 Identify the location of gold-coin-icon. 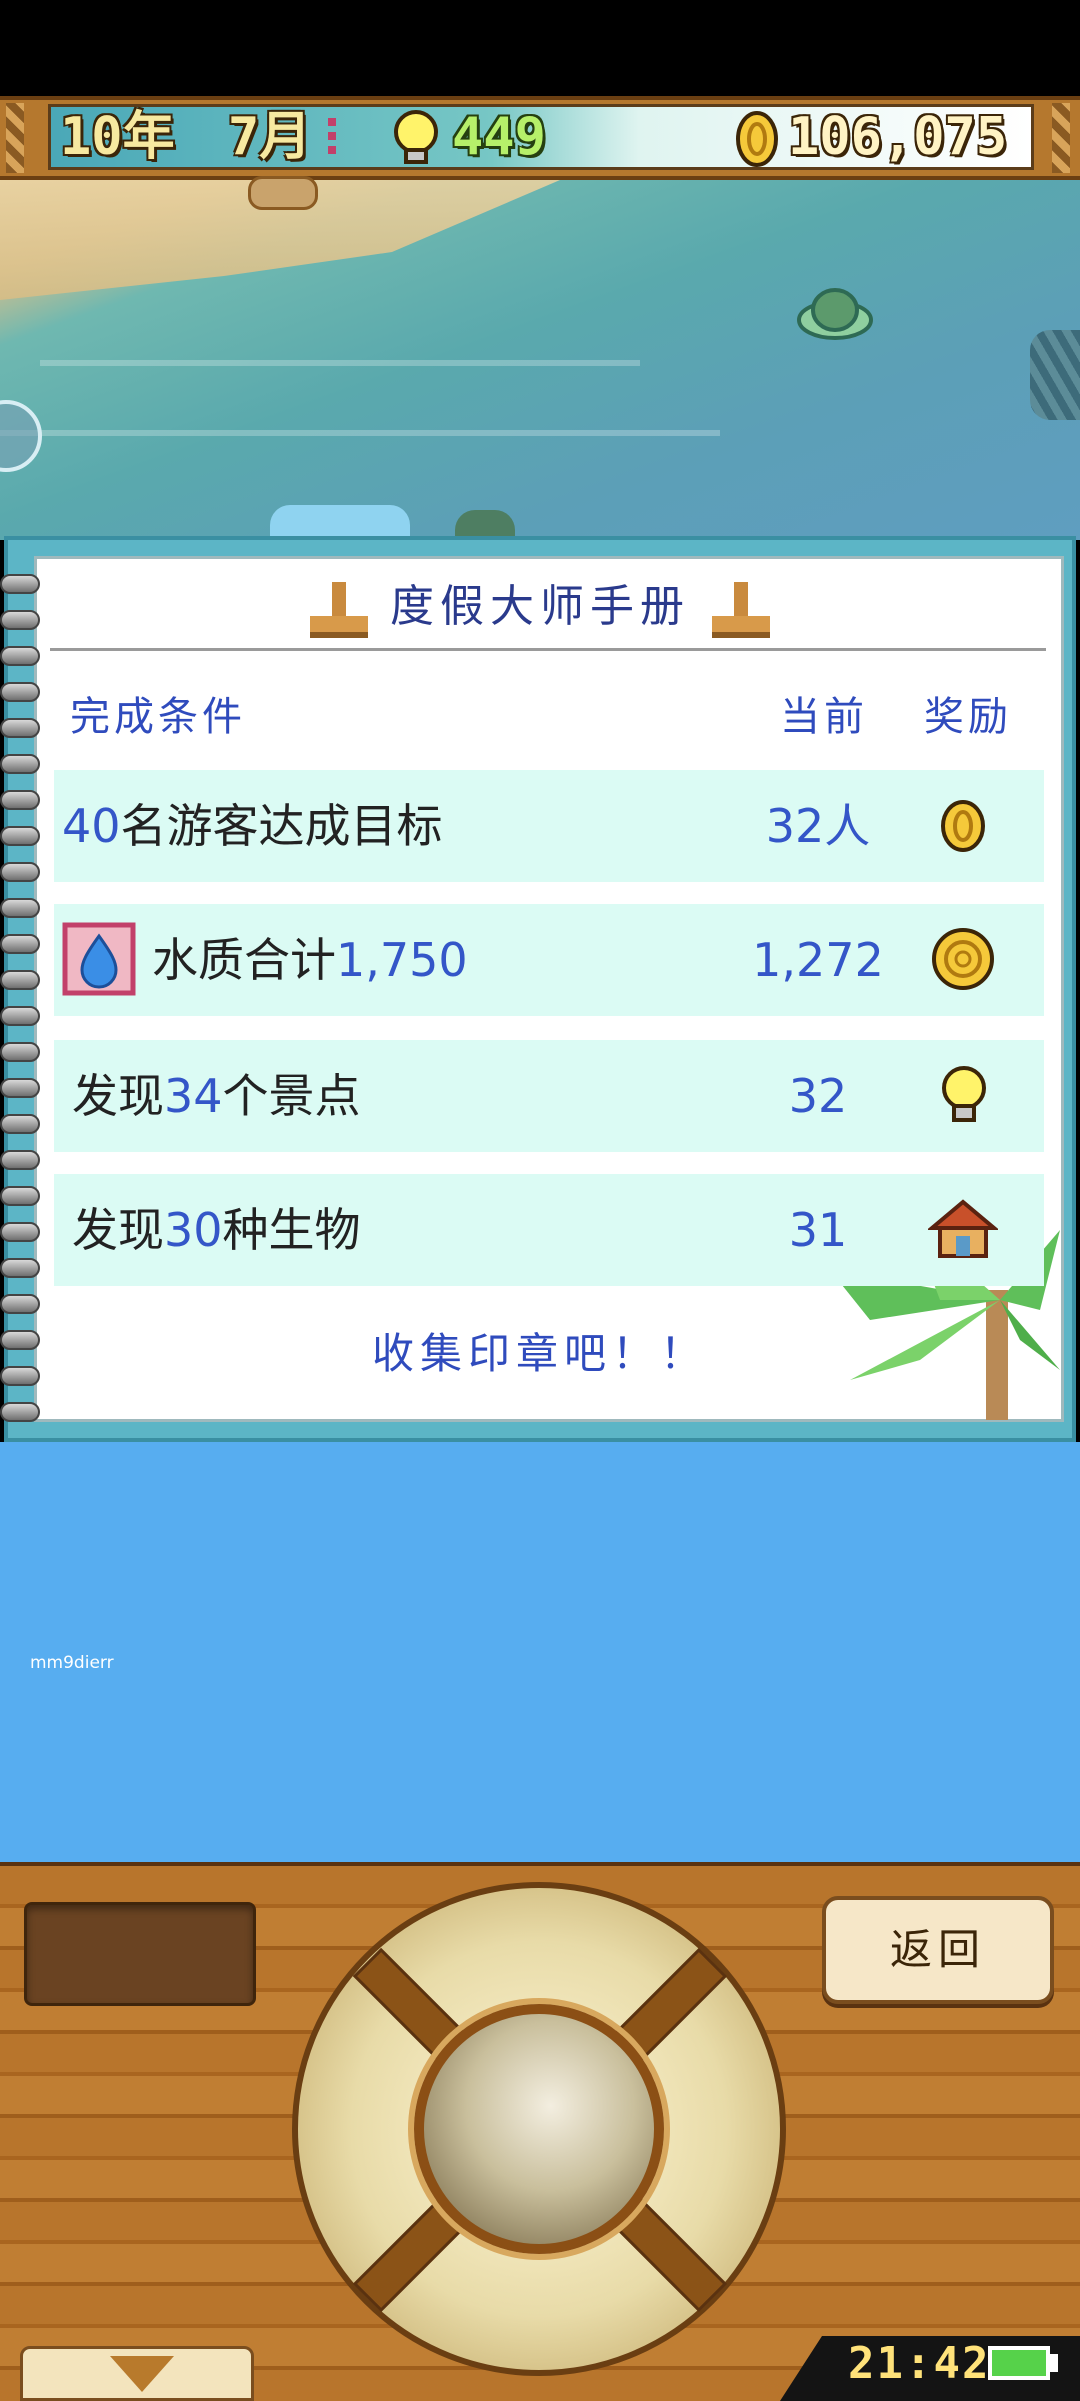
(963, 826).